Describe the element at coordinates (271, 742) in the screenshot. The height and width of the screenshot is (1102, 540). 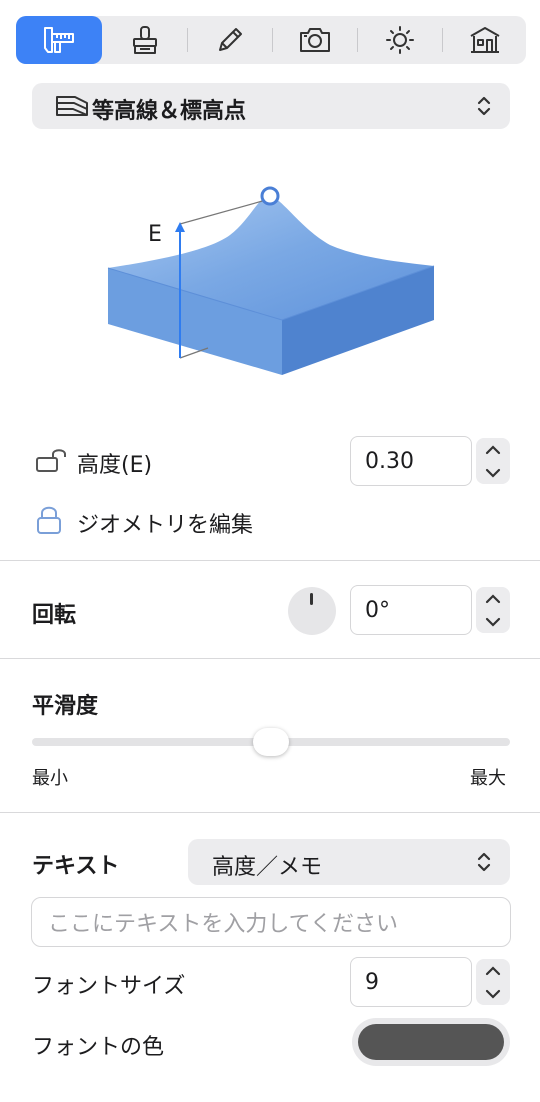
I see `smoothness-slider-thumb` at that location.